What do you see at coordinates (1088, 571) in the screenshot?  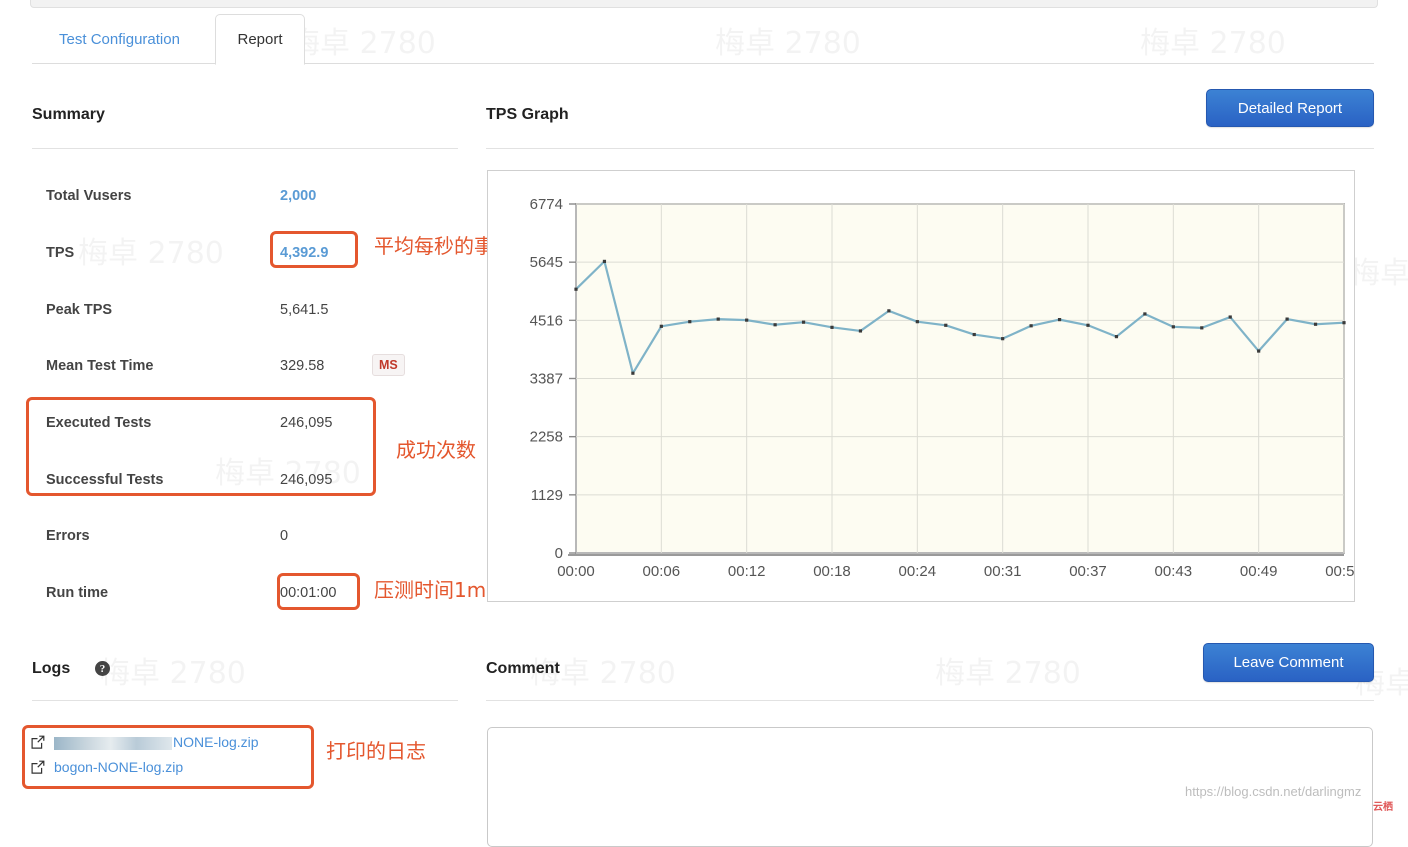 I see `chart-xtick-label: 00:37` at bounding box center [1088, 571].